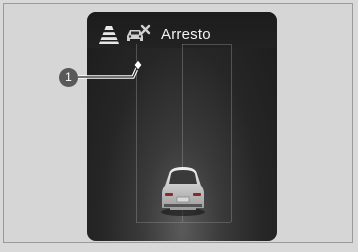 Image resolution: width=358 pixels, height=252 pixels. I want to click on vehicle-icon, so click(183, 191).